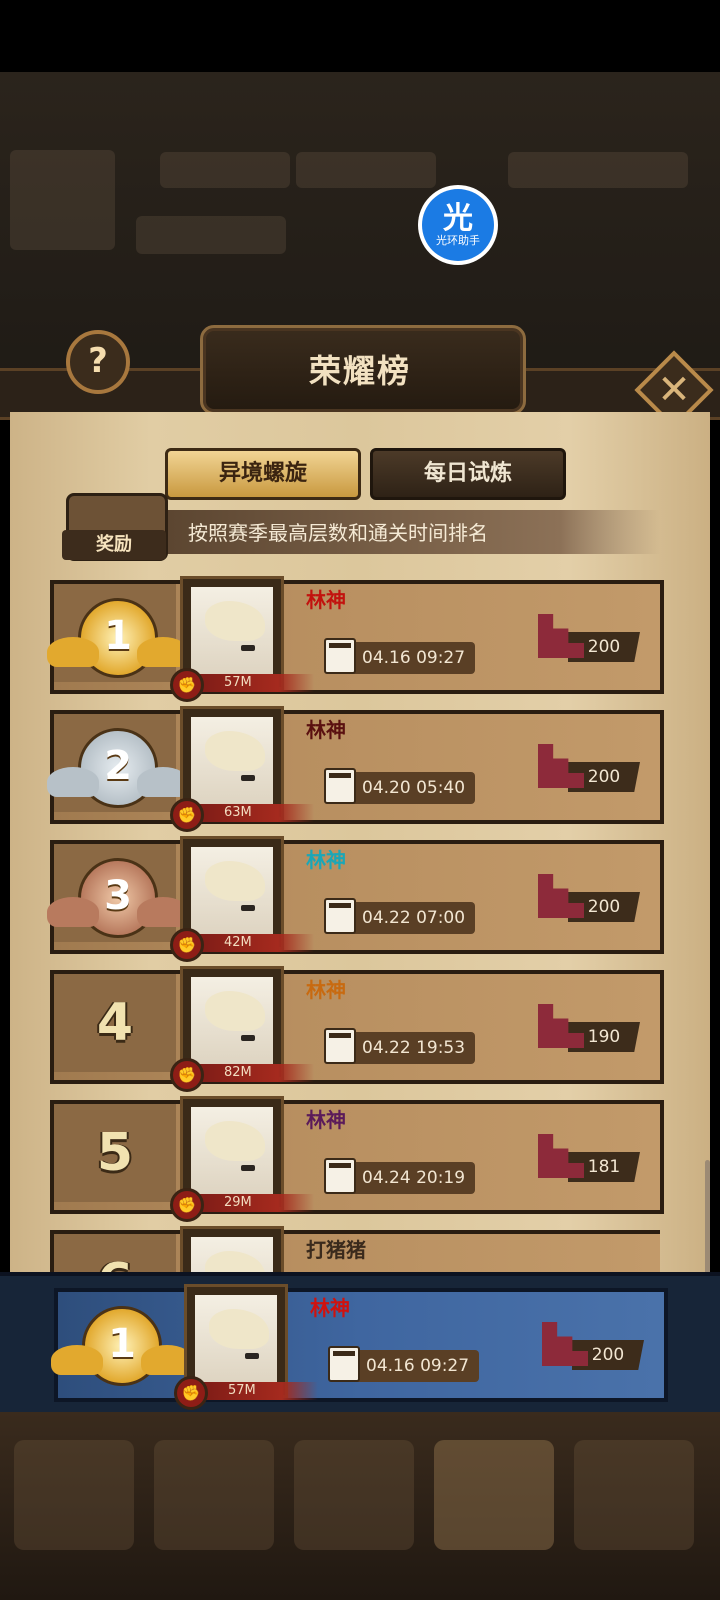 This screenshot has height=1600, width=720. I want to click on self-ranking-row: 1 林神 57M ✊ 04.16 09:27 200, so click(358, 1346).